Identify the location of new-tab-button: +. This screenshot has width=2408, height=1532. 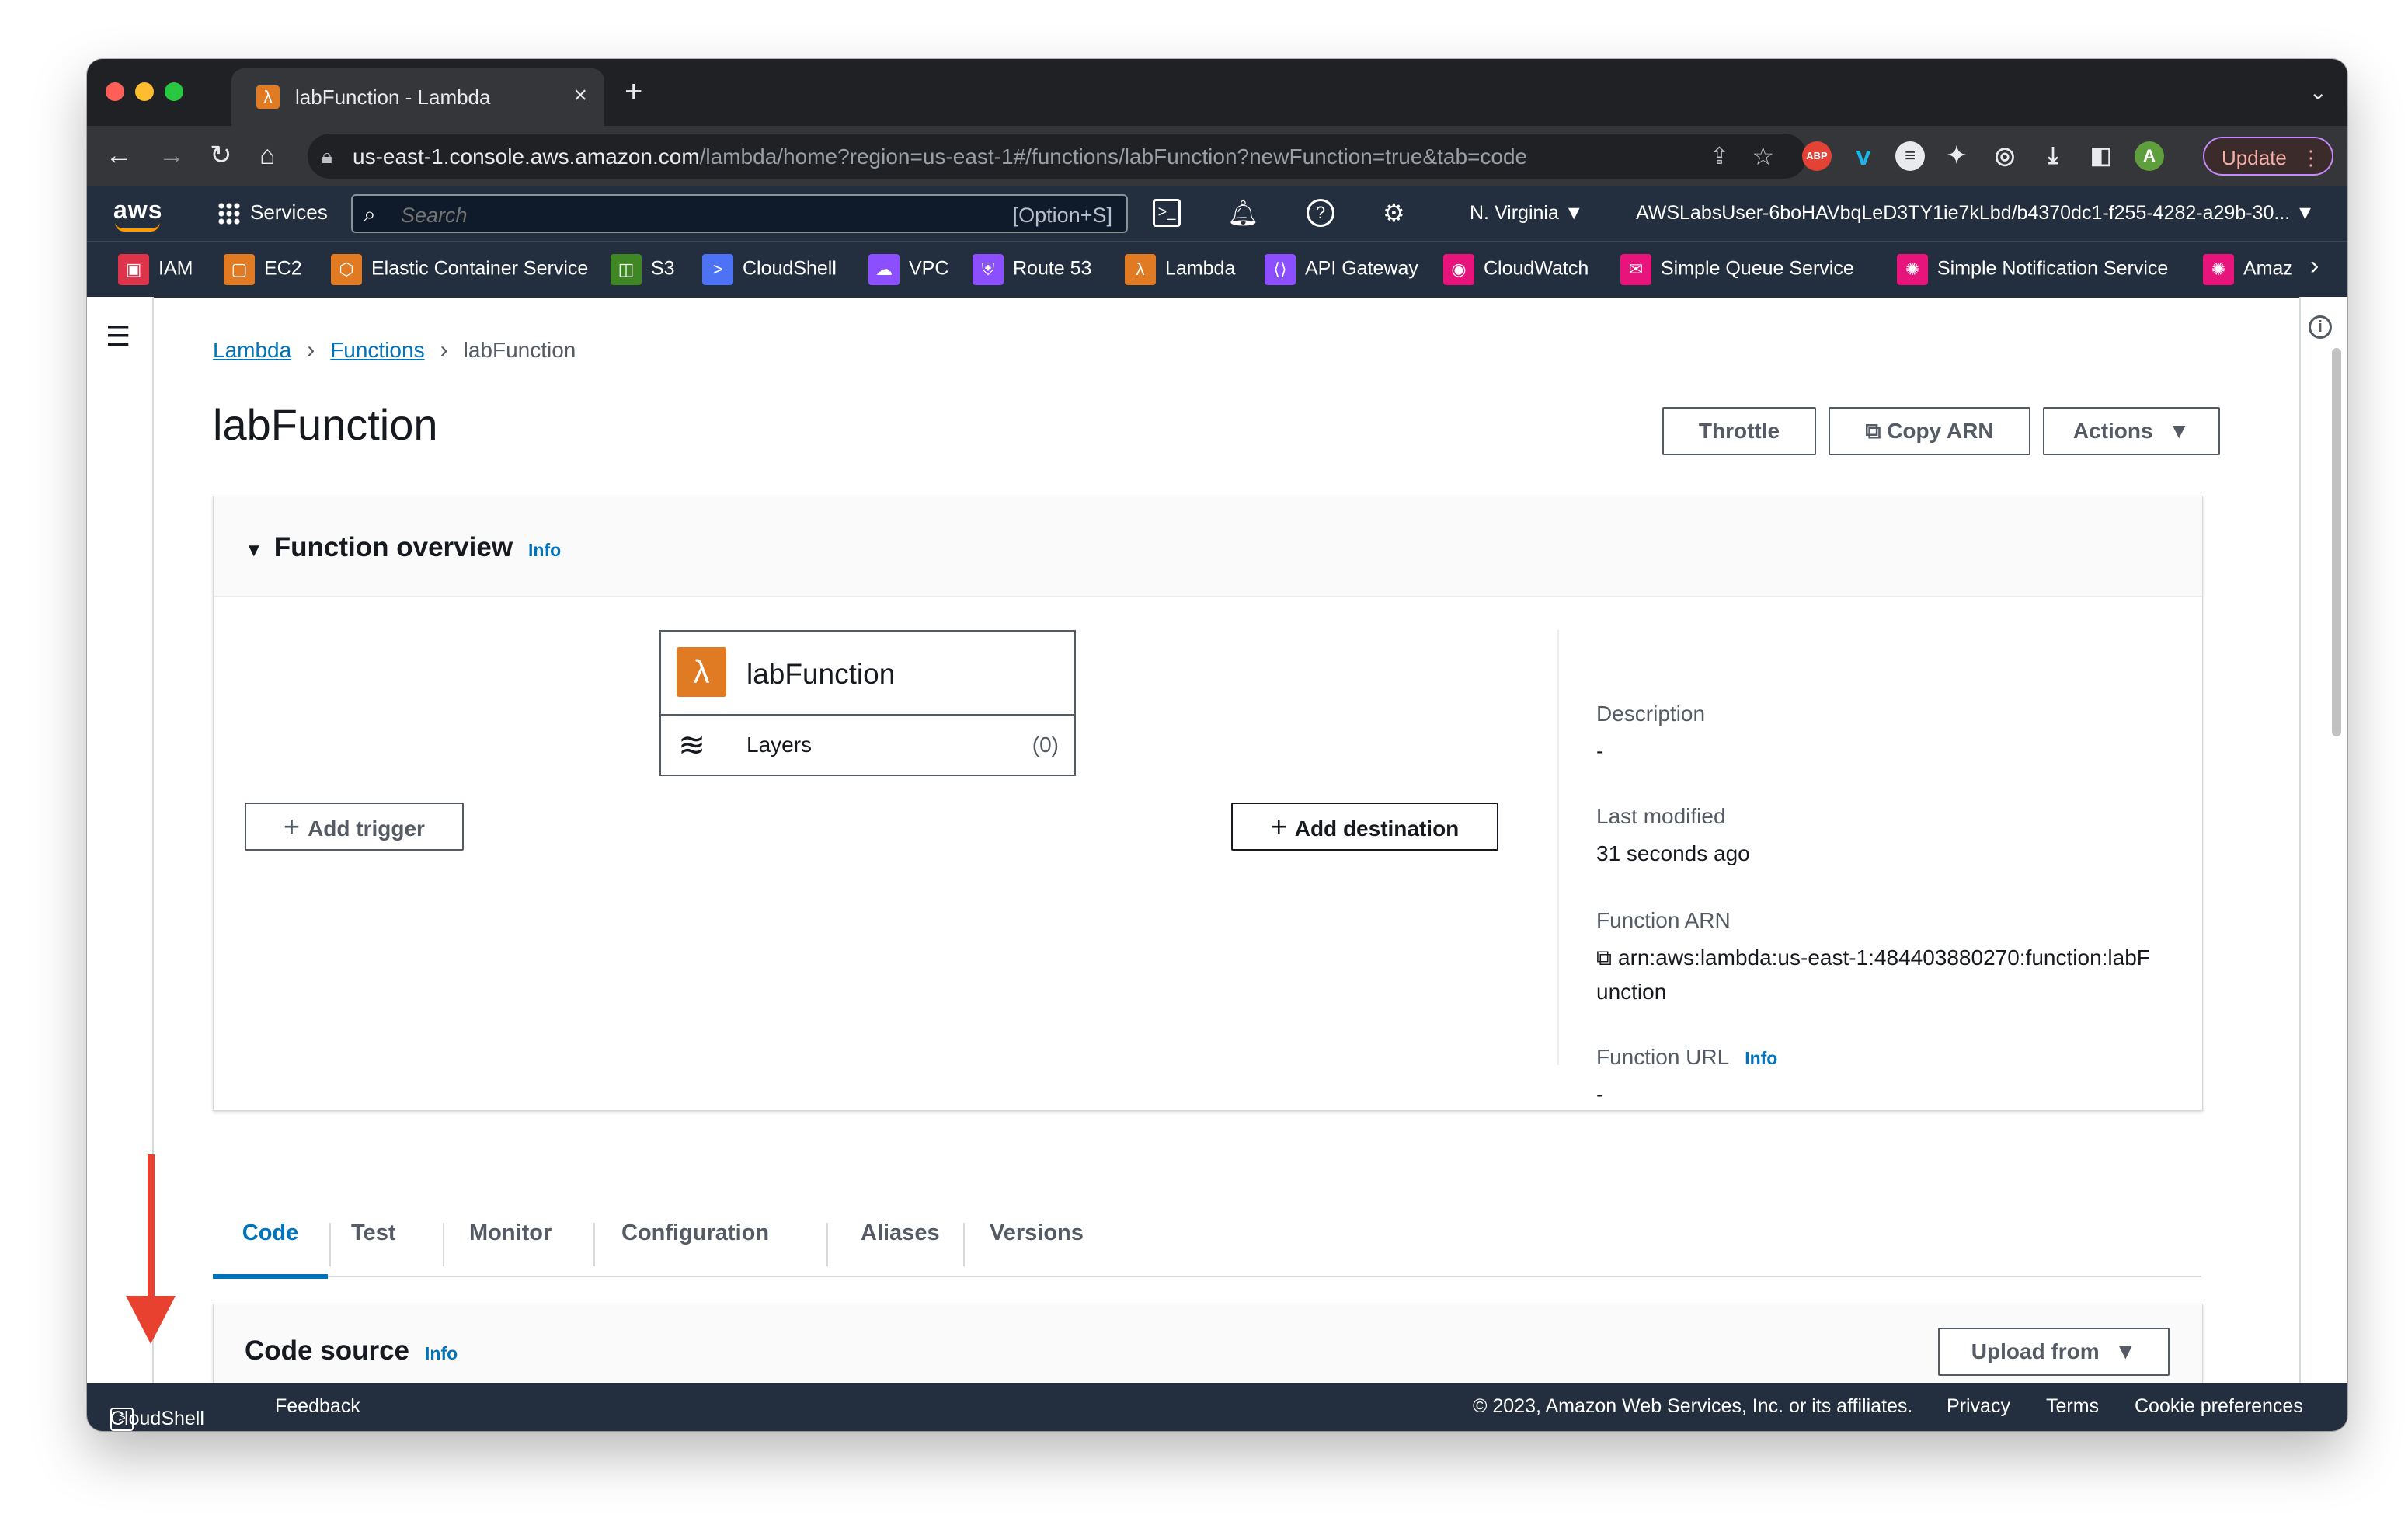
(633, 92).